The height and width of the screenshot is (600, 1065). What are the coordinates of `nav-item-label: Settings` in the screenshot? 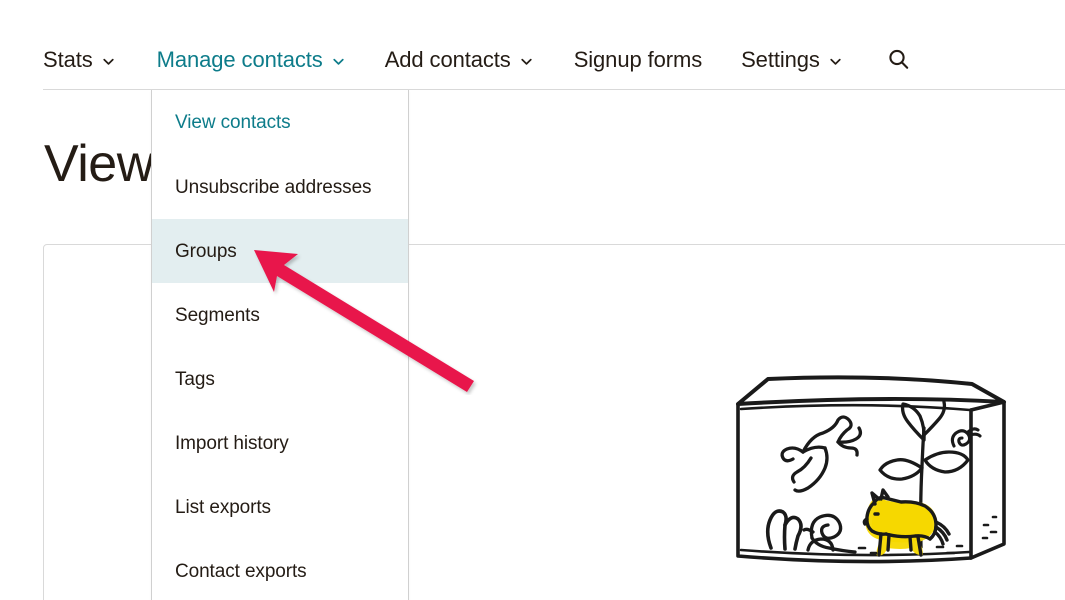 It's located at (780, 59).